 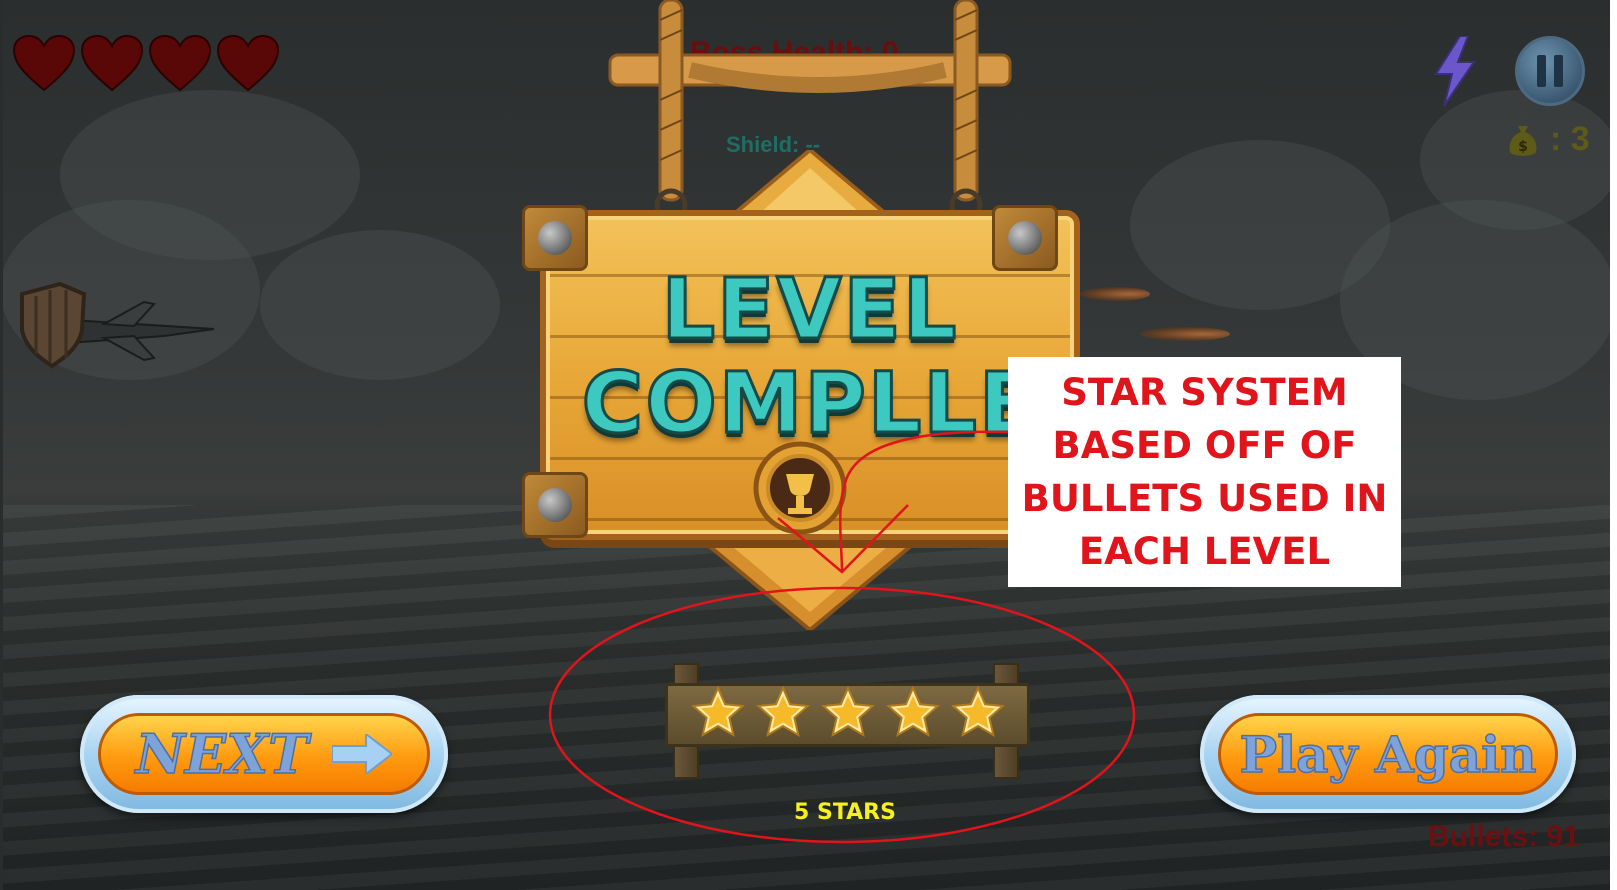 I want to click on coin-counter: $ : 3, so click(x=1548, y=139).